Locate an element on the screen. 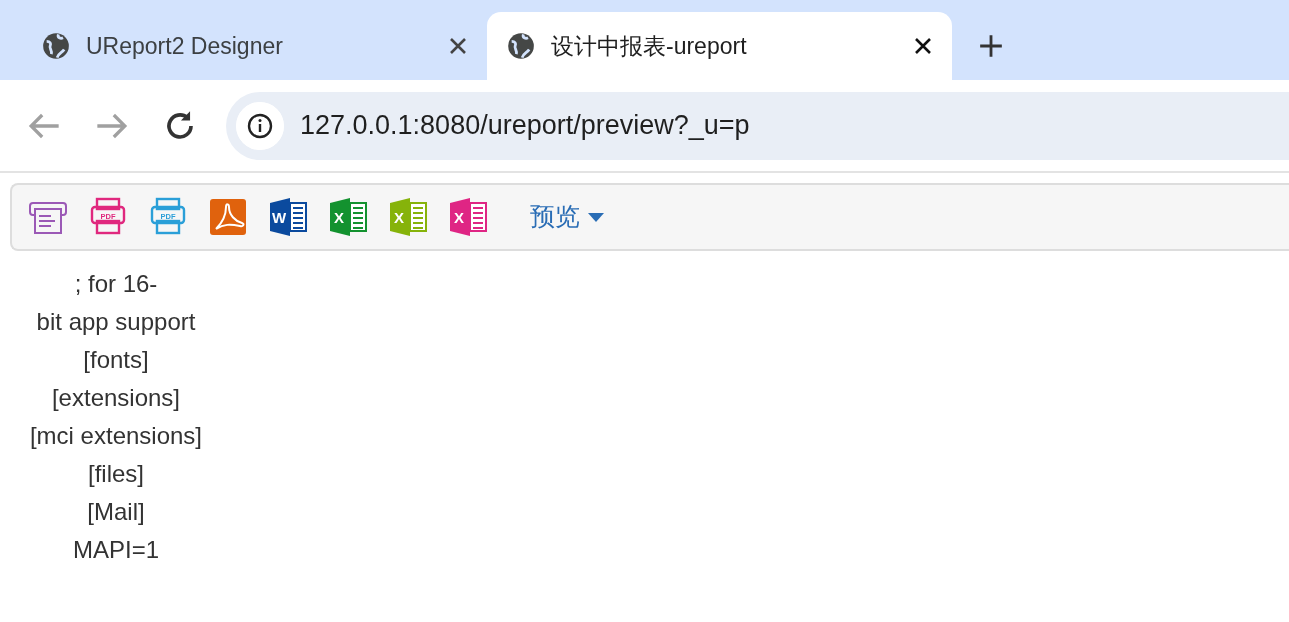  report-line: [extensions] is located at coordinates (116, 398).